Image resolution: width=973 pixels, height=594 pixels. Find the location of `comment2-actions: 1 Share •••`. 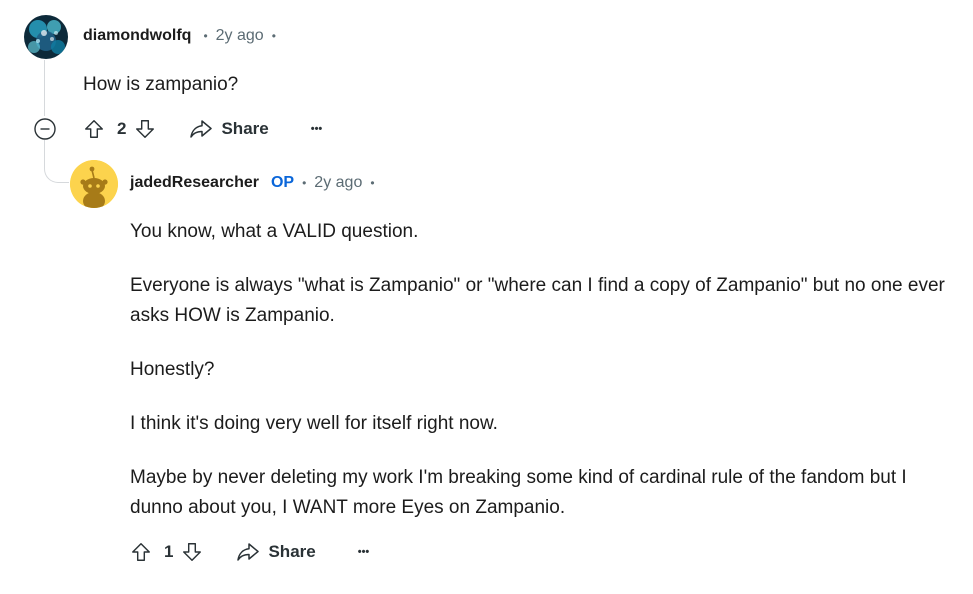

comment2-actions: 1 Share ••• is located at coordinates (249, 552).